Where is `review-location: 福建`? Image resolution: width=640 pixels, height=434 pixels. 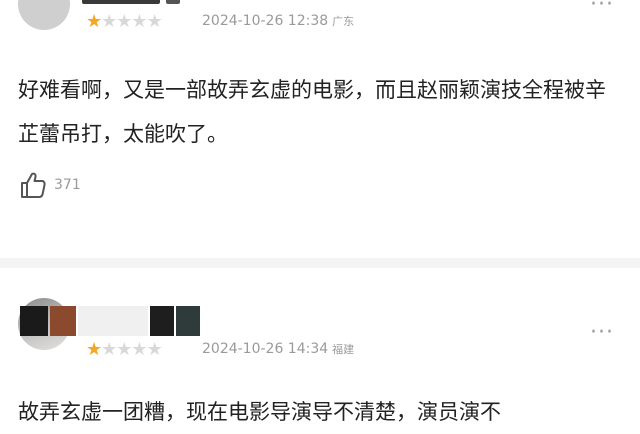
review-location: 福建 is located at coordinates (343, 349).